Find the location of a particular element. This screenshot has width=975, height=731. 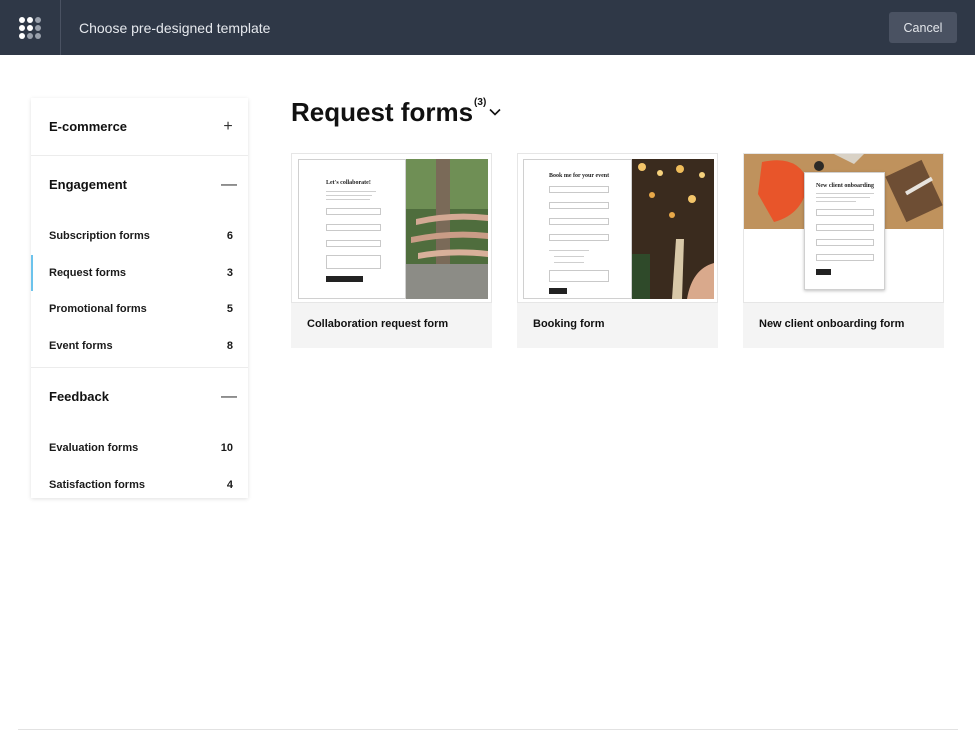

item-label: Subscription forms is located at coordinates (99, 236).